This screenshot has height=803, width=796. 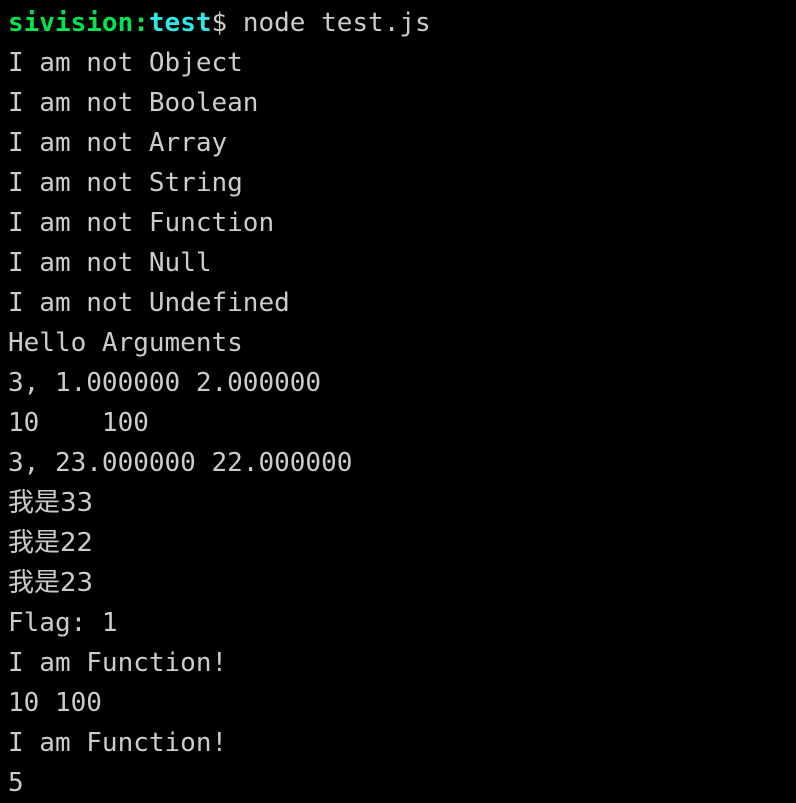 I want to click on terminal-output-line: I am not String, so click(x=125, y=183).